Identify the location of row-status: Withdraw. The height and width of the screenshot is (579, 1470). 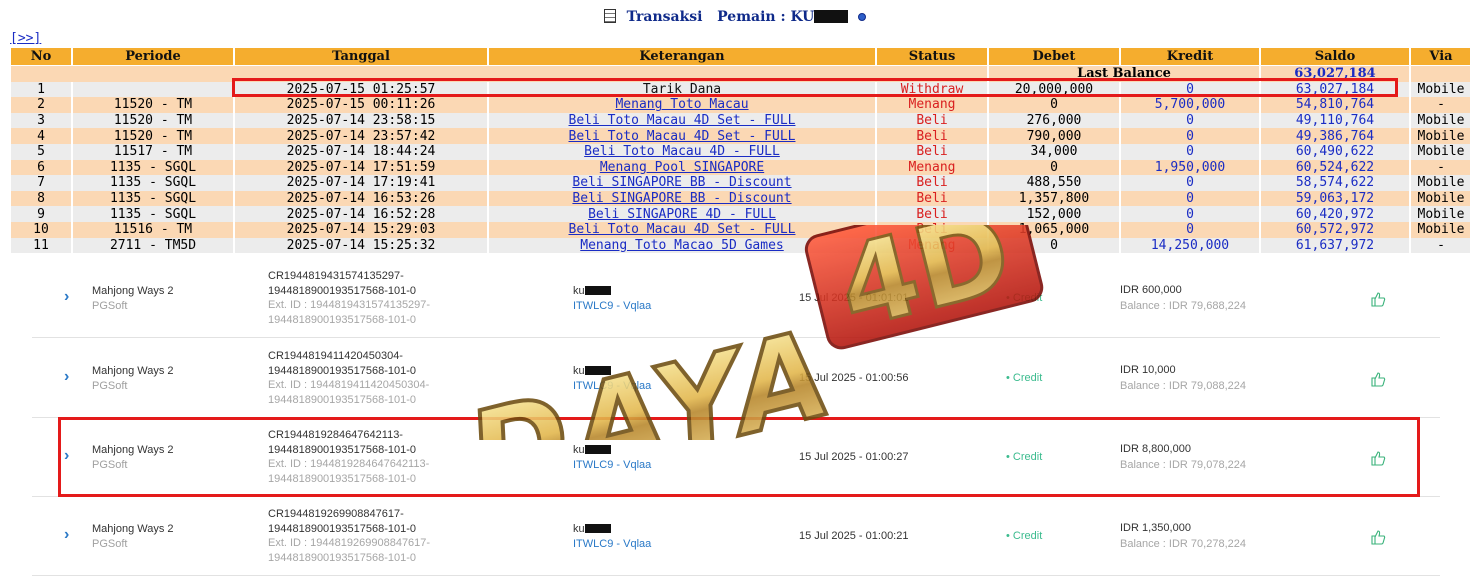
(932, 89).